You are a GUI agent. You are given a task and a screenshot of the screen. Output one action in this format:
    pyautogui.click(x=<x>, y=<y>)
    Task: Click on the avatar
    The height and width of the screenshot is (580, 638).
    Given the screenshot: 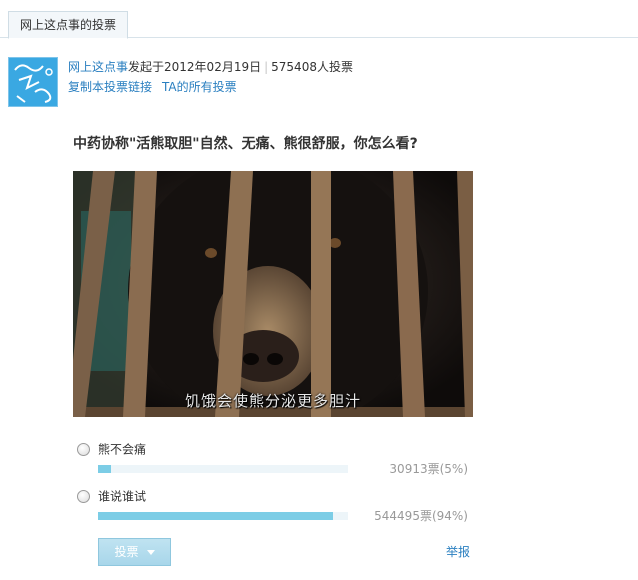 What is the action you would take?
    pyautogui.click(x=33, y=82)
    